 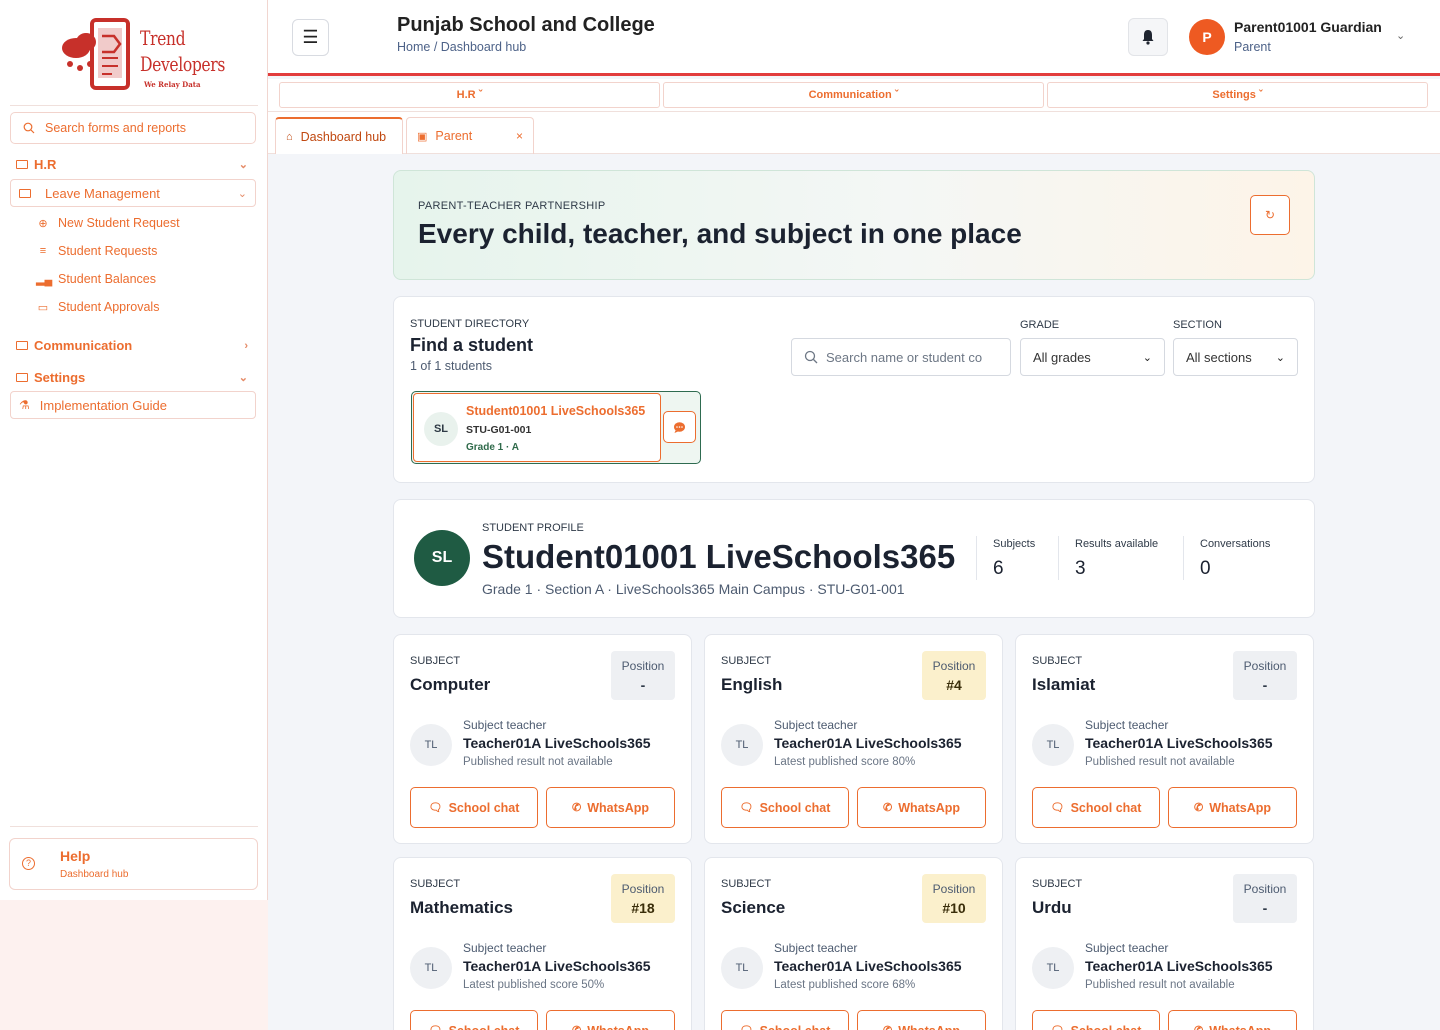 I want to click on bar-chart-icon: ▂▄, so click(x=44, y=279).